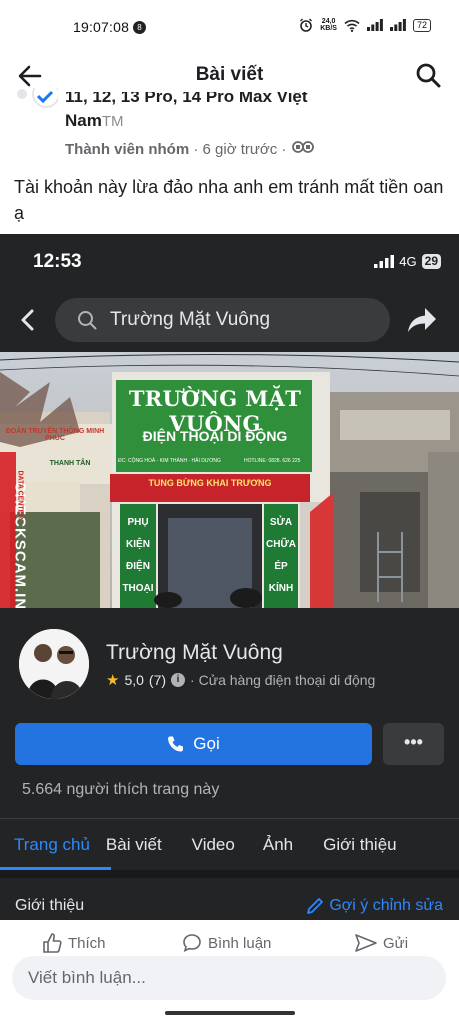 The height and width of the screenshot is (1024, 459). Describe the element at coordinates (176, 744) in the screenshot. I see `phone-icon` at that location.